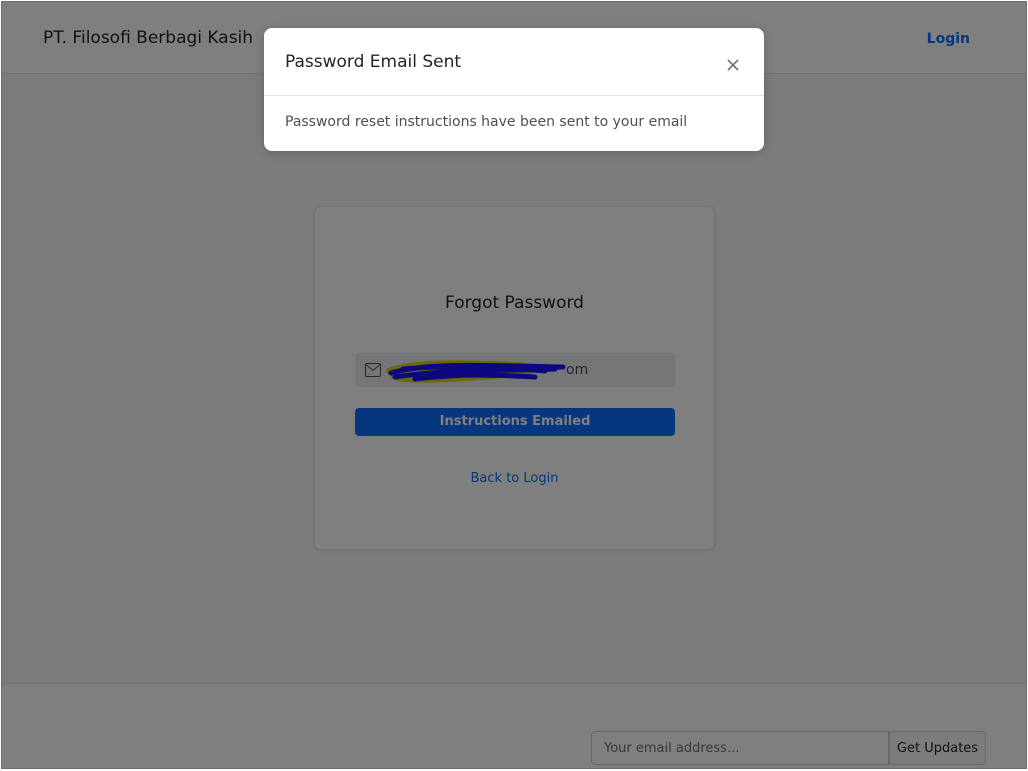  Describe the element at coordinates (733, 65) in the screenshot. I see `close-icon` at that location.